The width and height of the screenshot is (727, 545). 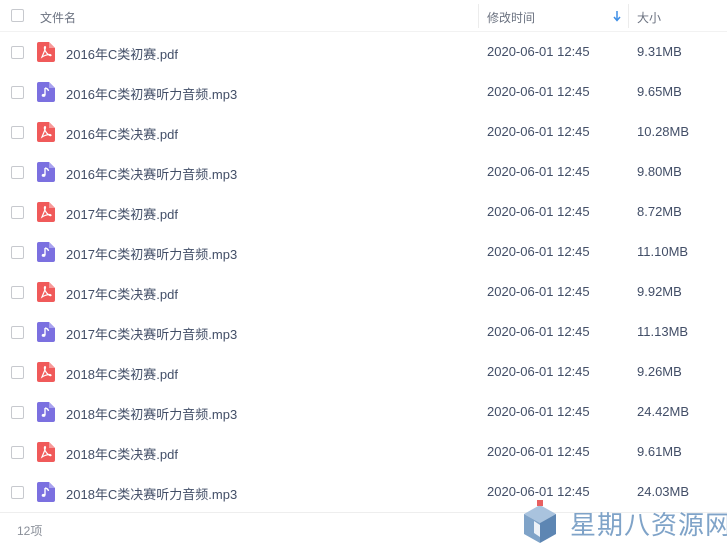 What do you see at coordinates (659, 291) in the screenshot?
I see `file-size: 9.92MB` at bounding box center [659, 291].